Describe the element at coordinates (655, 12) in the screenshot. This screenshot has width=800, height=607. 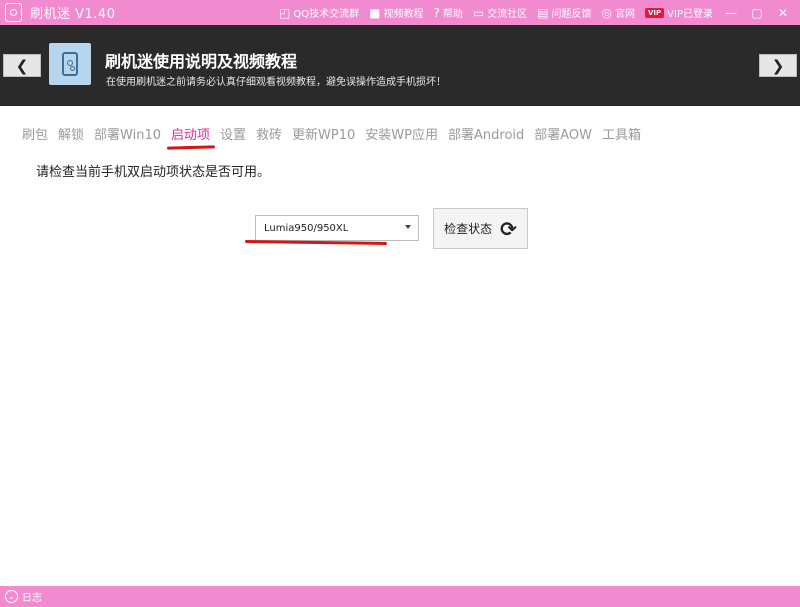
I see `vip-icon: VIP` at that location.